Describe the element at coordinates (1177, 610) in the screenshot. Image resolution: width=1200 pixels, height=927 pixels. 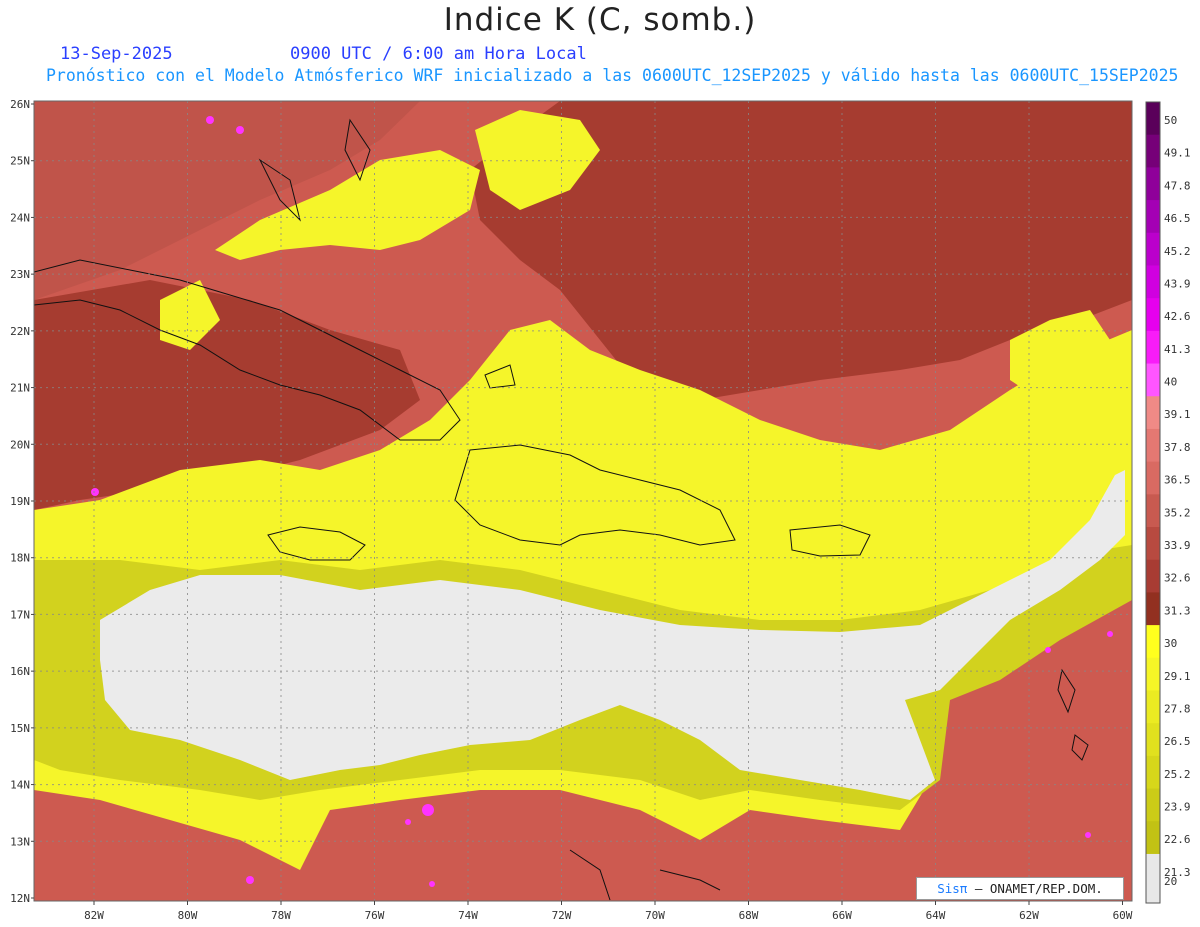
I see `colorbar-label: 31.3` at that location.